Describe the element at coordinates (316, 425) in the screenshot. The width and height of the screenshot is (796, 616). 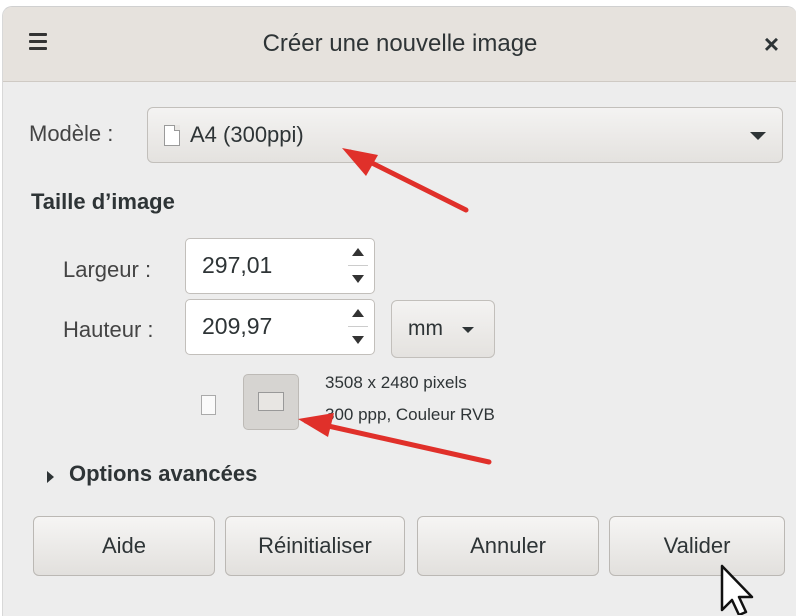
I see `arrowhead-landscape` at that location.